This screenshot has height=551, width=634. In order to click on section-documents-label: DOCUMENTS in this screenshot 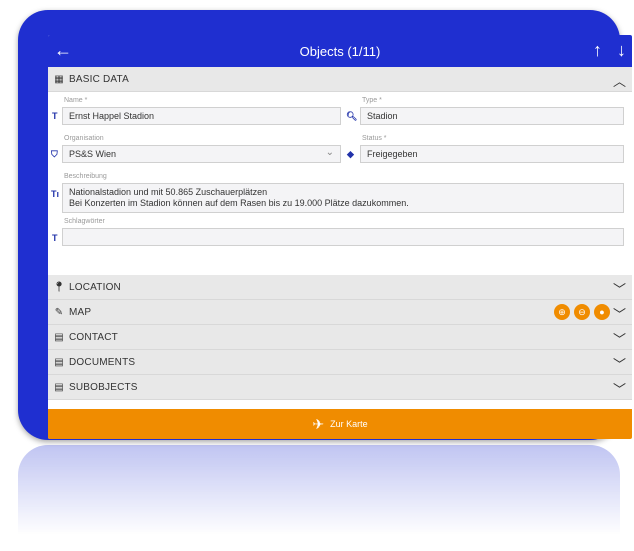, I will do `click(102, 362)`.